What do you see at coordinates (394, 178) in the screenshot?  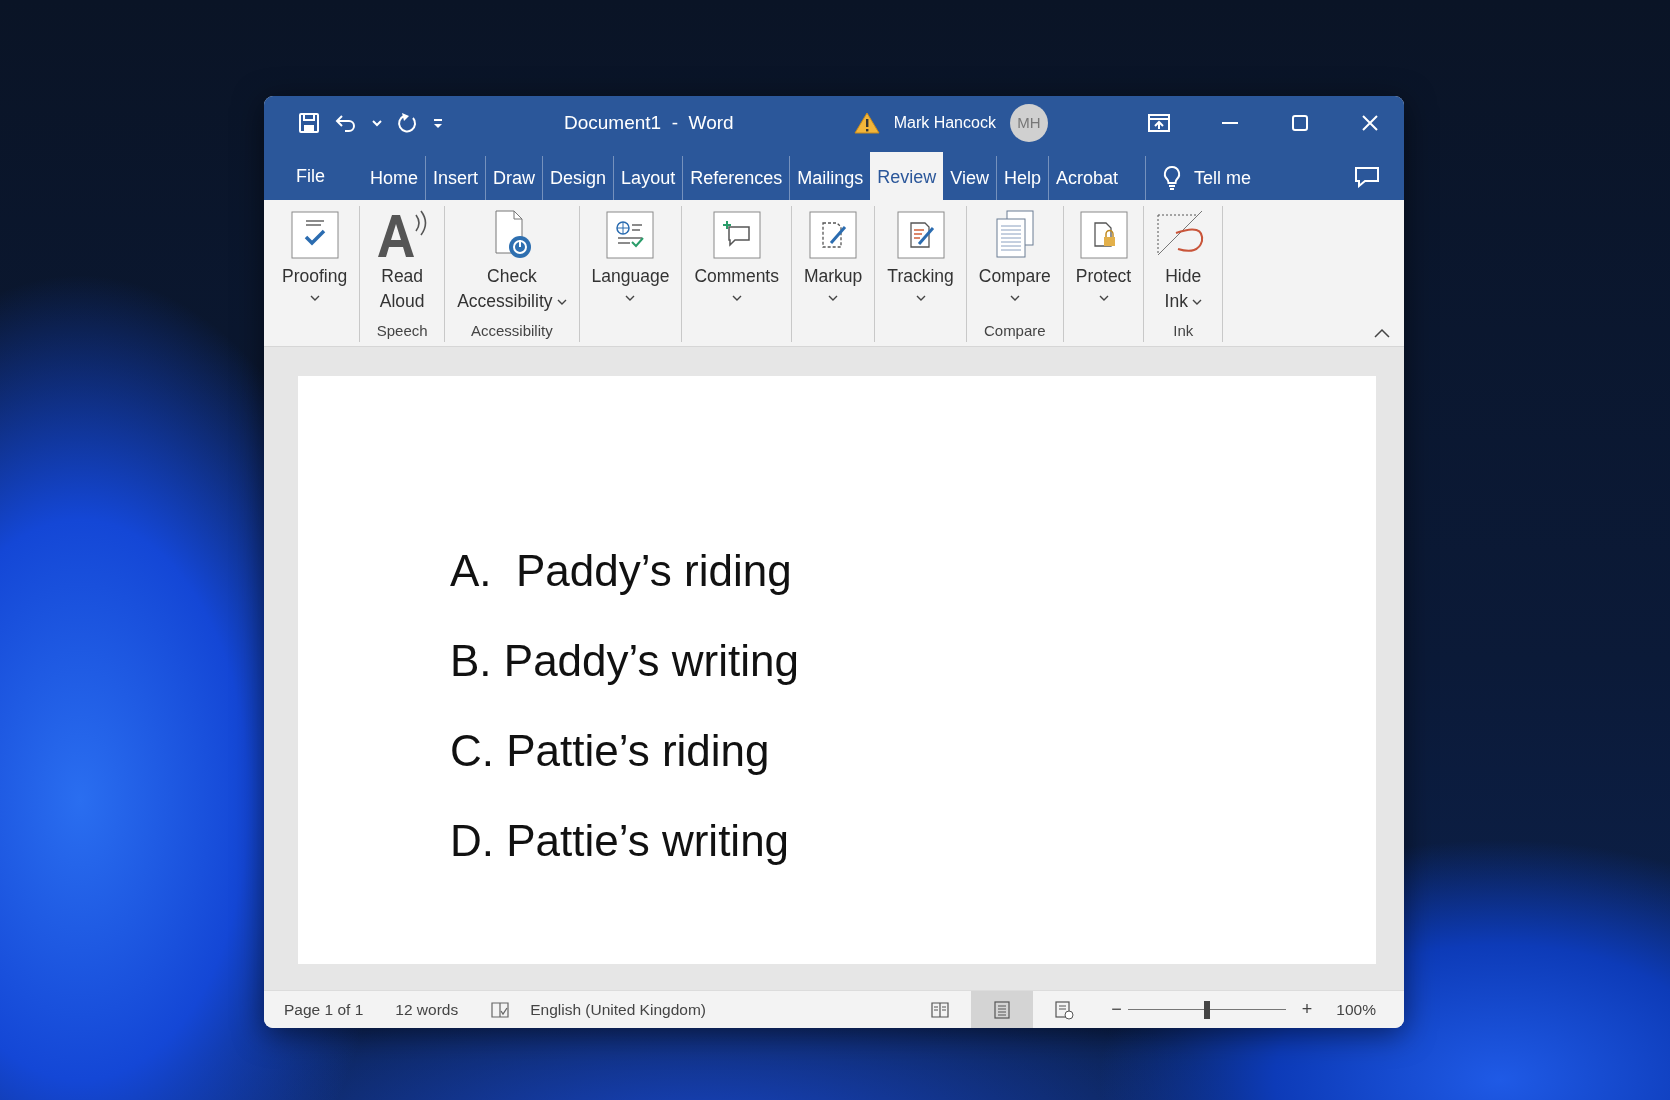 I see `ribbon-tab: Home` at bounding box center [394, 178].